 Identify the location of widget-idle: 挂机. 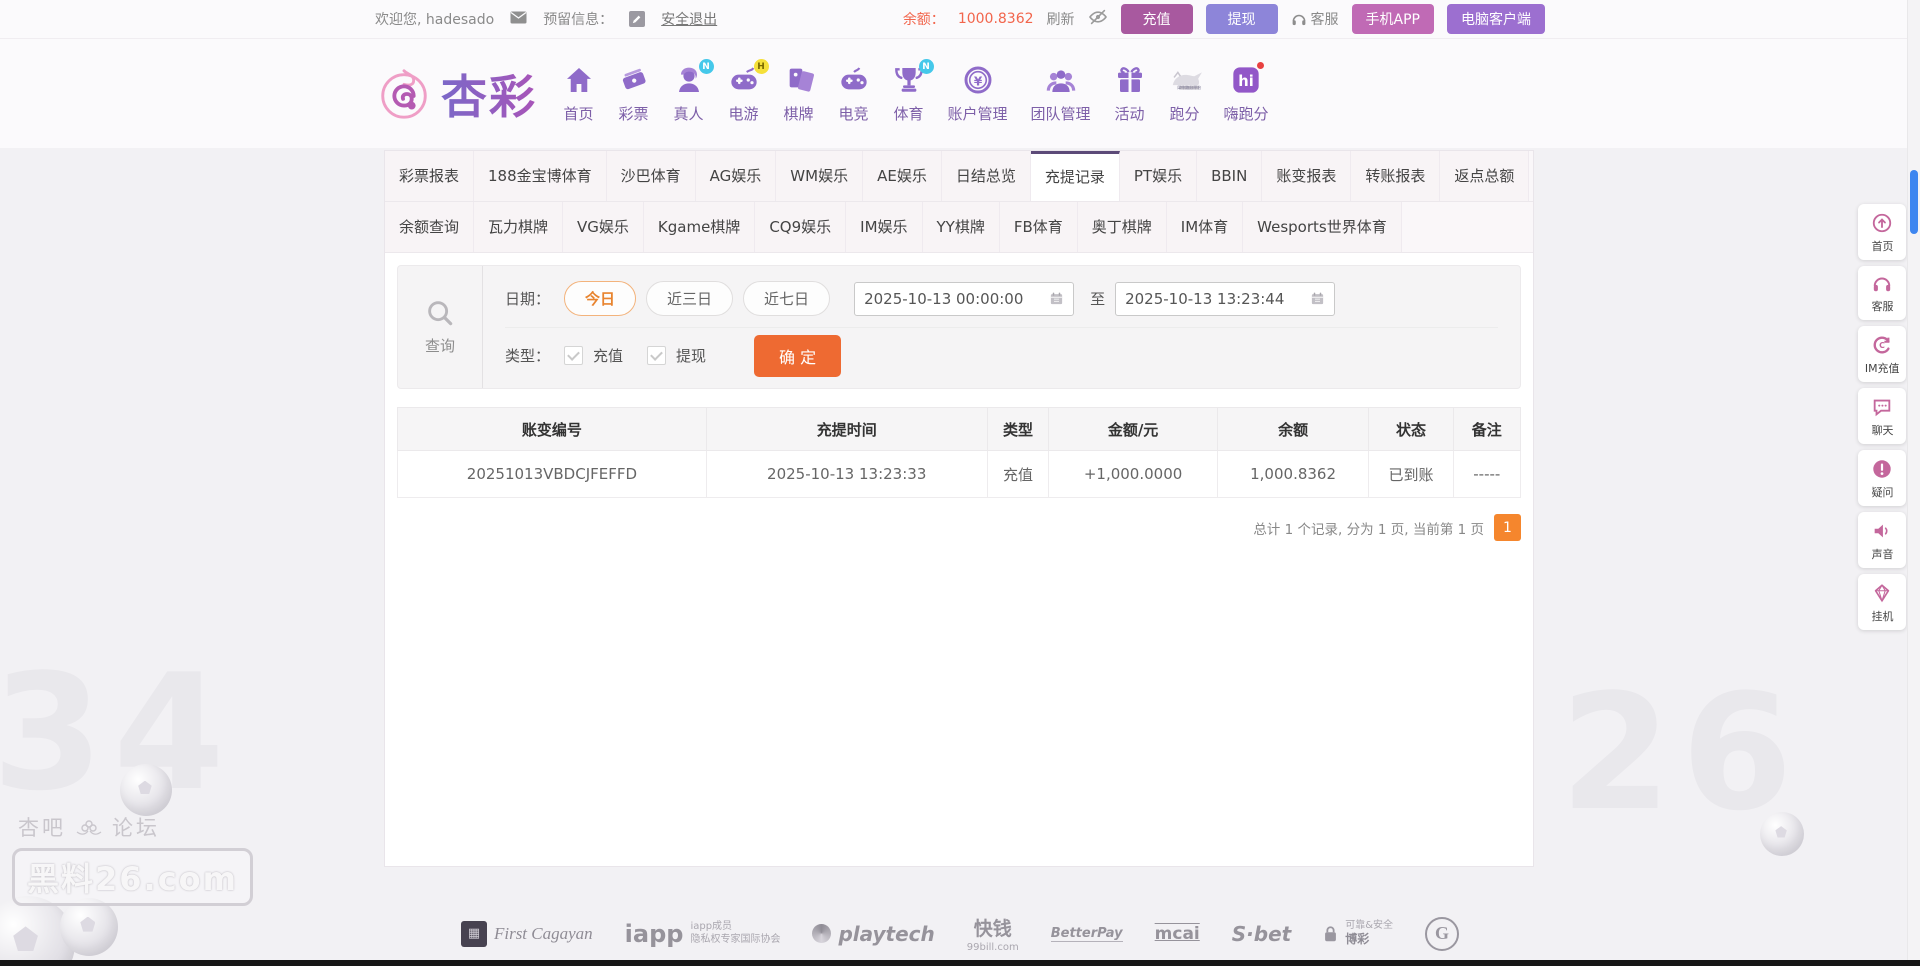
(1882, 602).